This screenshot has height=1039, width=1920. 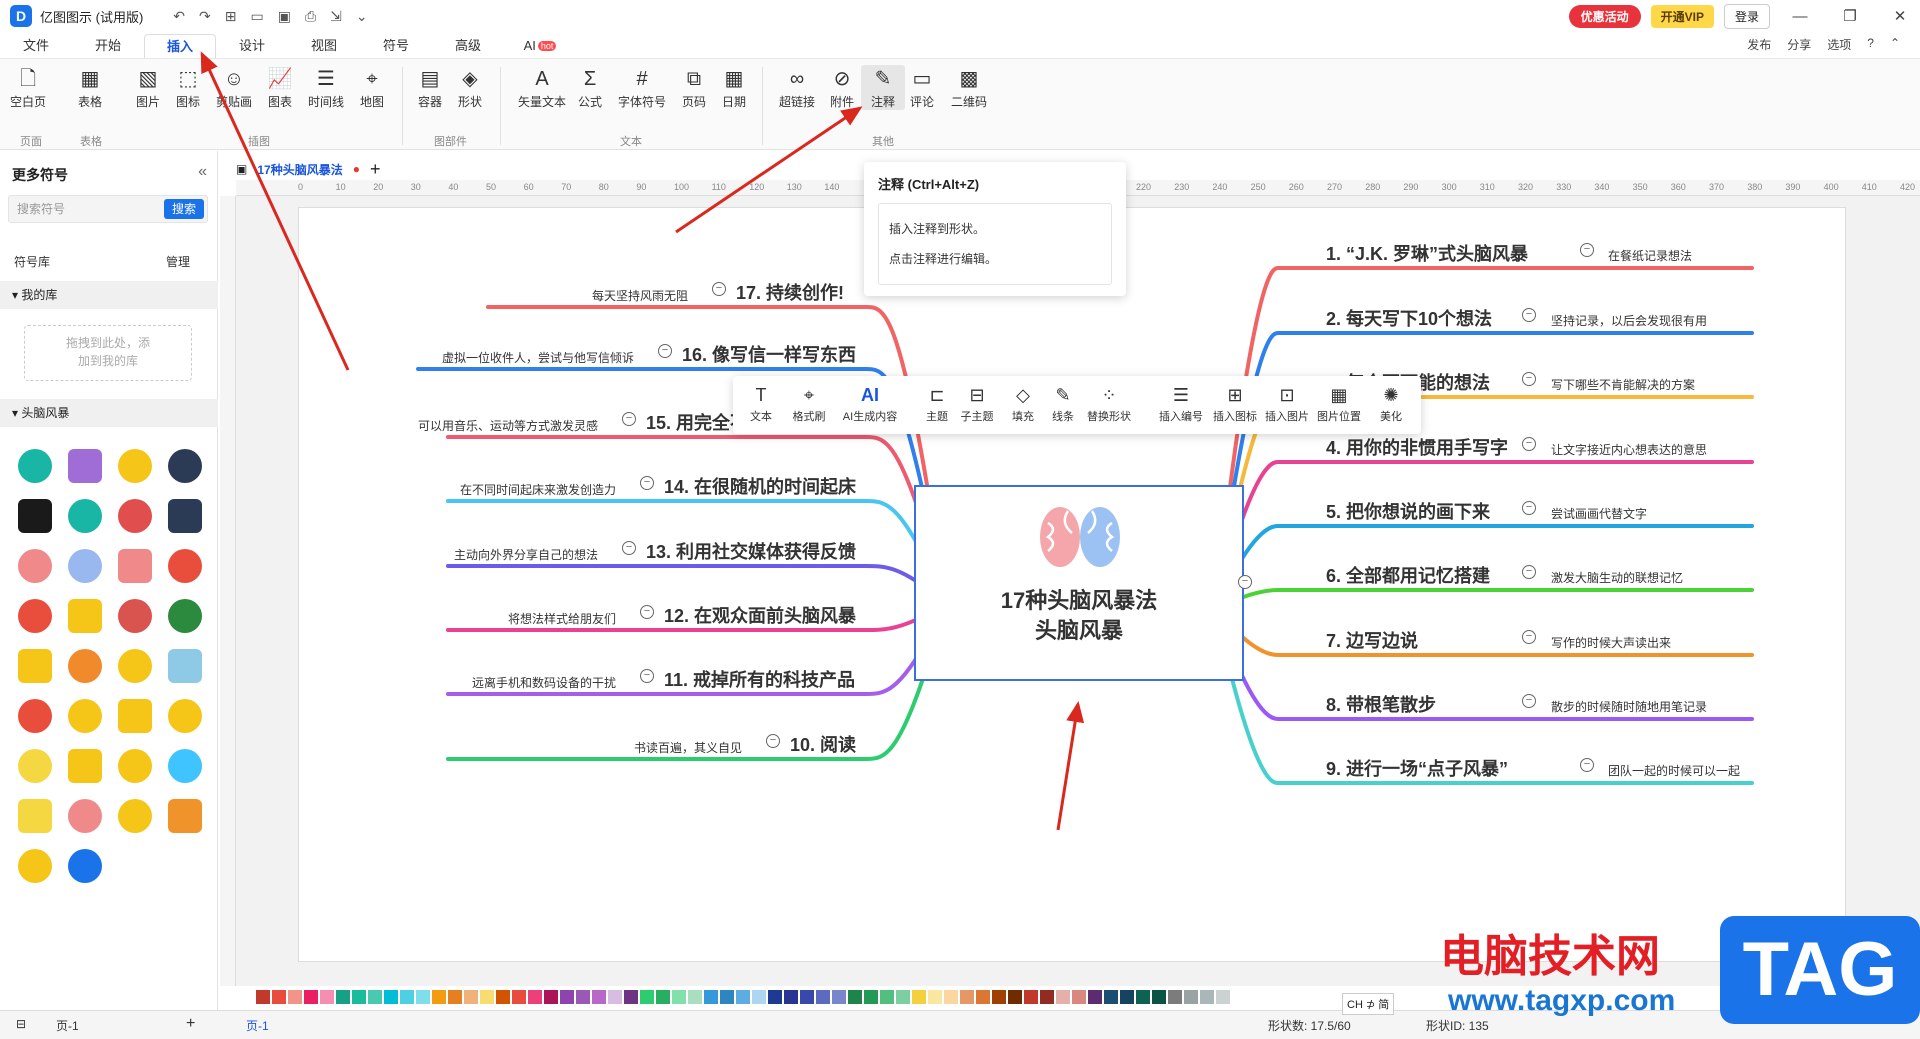 I want to click on fb-insert-icon-button: ⊞ 插入图标, so click(x=1235, y=403).